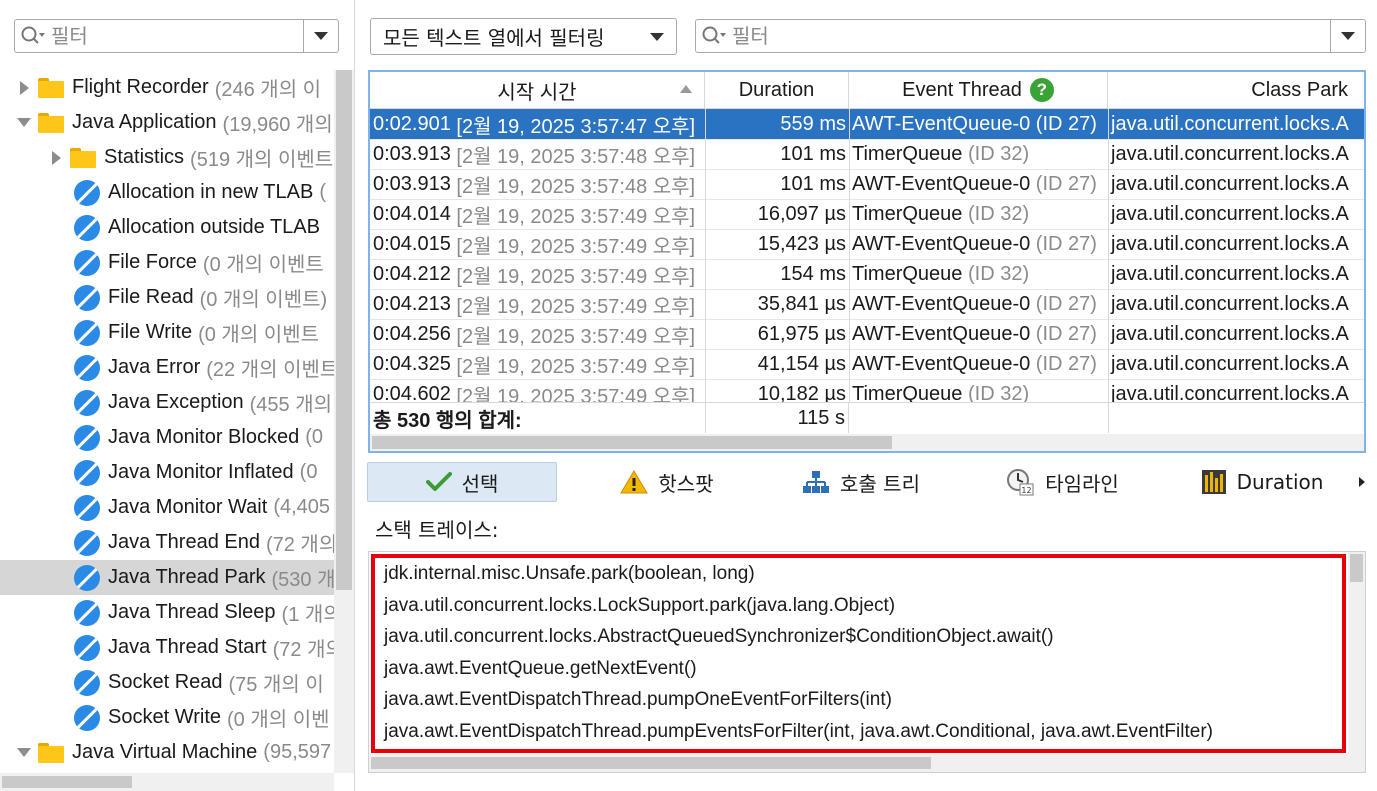 The width and height of the screenshot is (1377, 791). I want to click on tree-item: Java Thread Park (530 개, so click(167, 577).